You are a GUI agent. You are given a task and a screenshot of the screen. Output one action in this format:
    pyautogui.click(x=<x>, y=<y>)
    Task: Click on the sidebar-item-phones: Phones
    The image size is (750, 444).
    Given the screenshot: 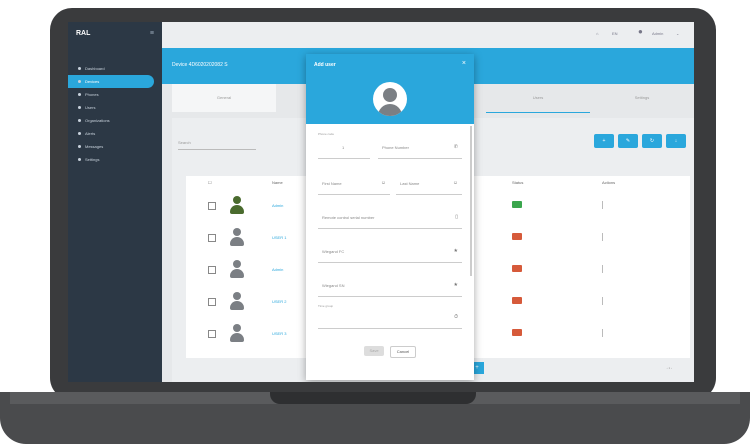 What is the action you would take?
    pyautogui.click(x=115, y=94)
    